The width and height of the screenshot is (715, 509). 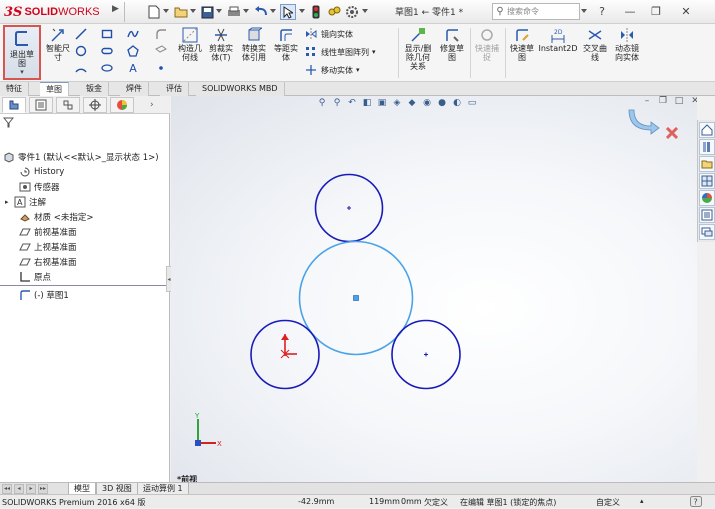 What do you see at coordinates (286, 44) in the screenshot?
I see `offset-entities-button: 等距实 体` at bounding box center [286, 44].